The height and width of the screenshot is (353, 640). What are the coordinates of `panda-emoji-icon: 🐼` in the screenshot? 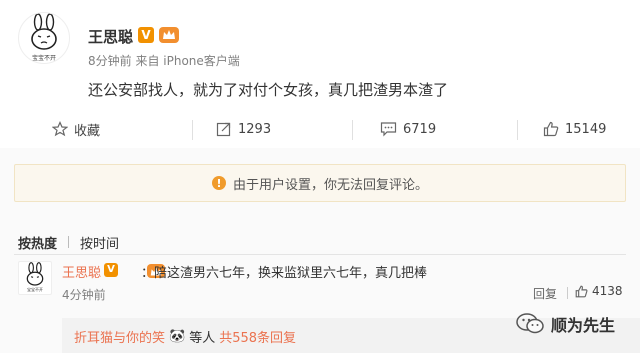 It's located at (177, 336).